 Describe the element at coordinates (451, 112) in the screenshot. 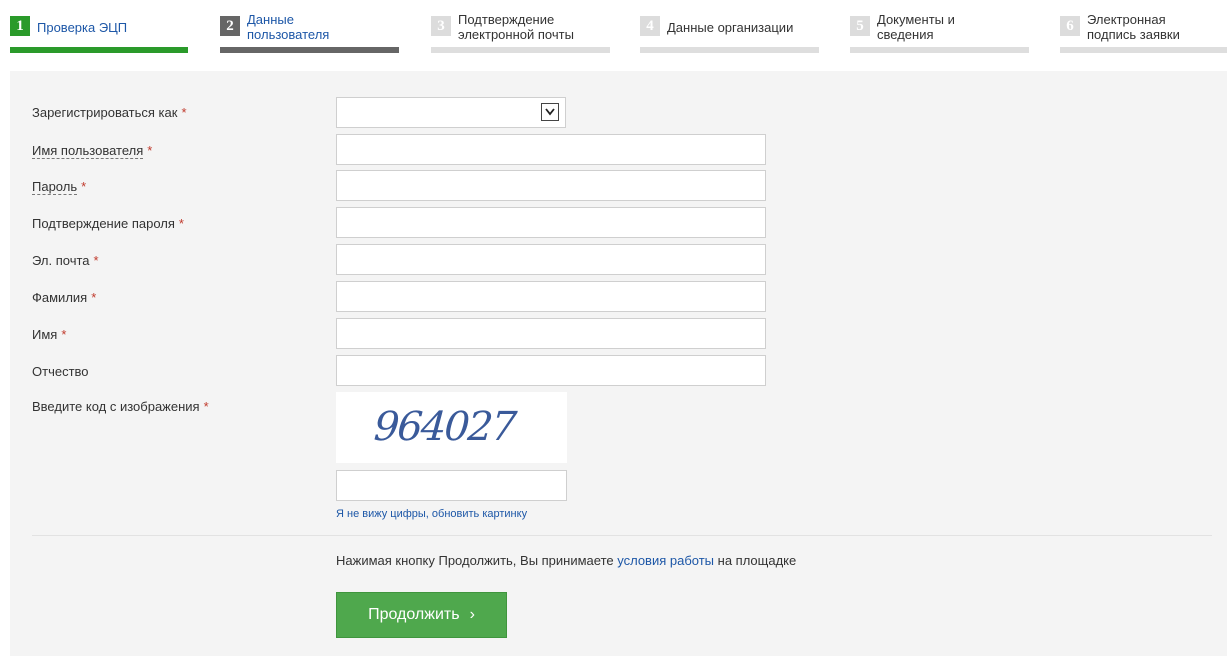

I see `register-as-select` at that location.